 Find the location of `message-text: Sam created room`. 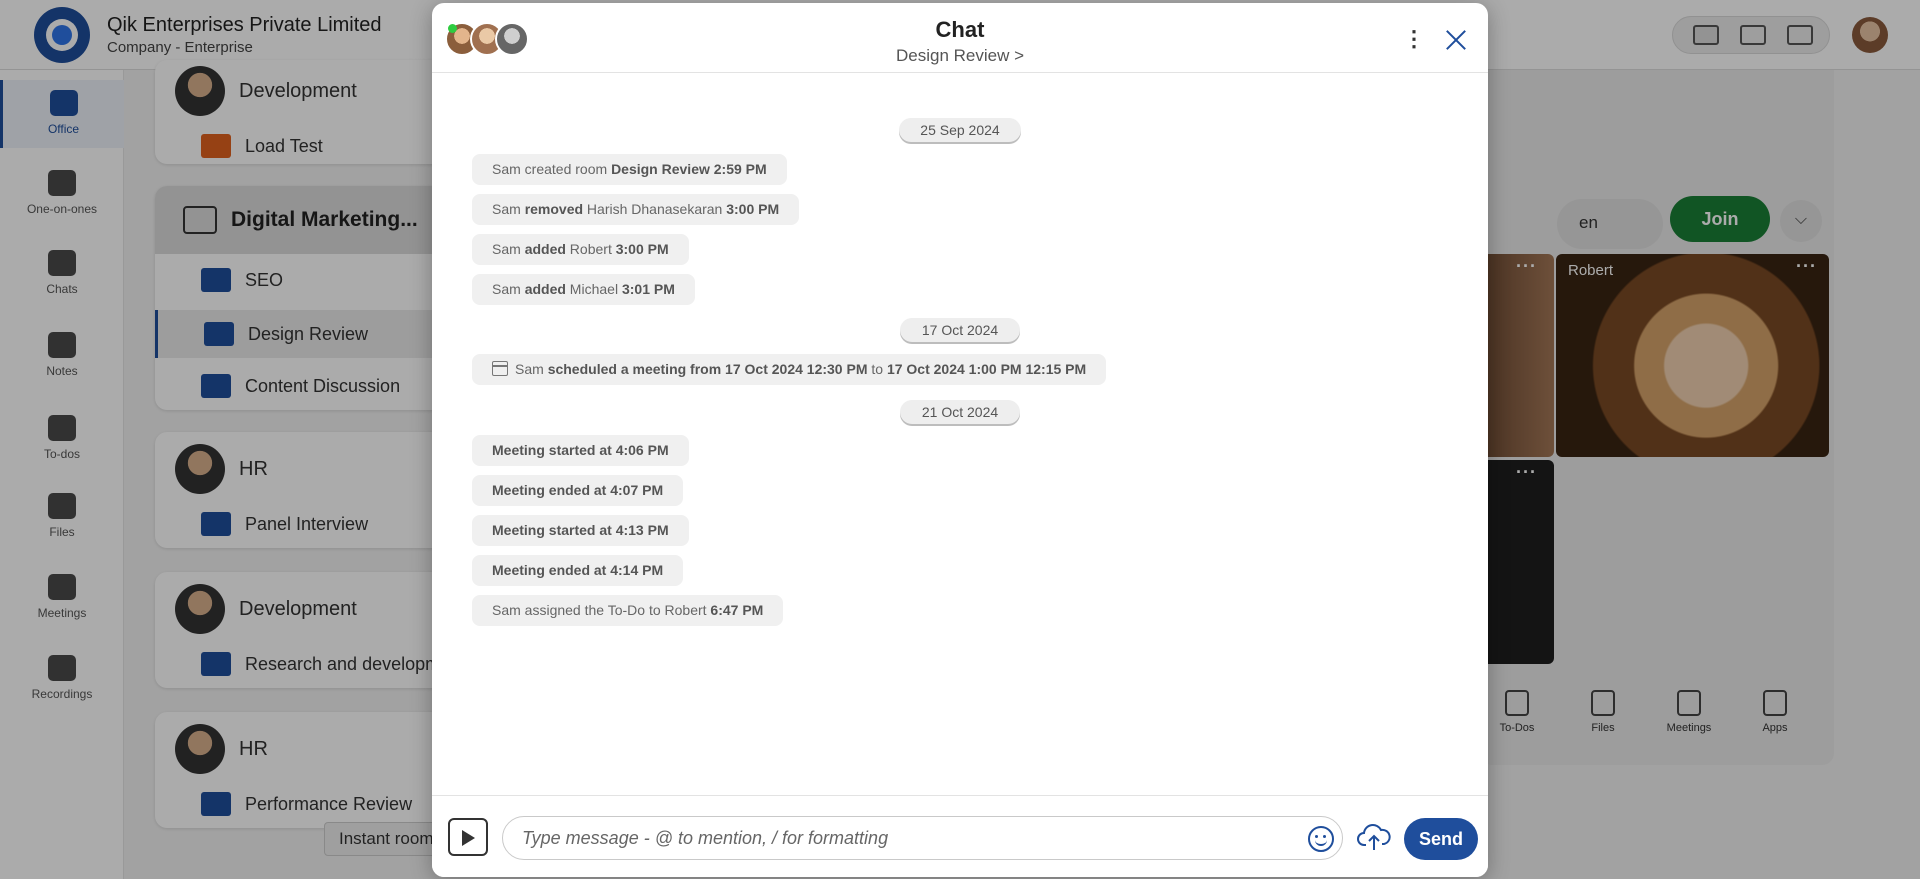

message-text: Sam created room is located at coordinates (552, 169).